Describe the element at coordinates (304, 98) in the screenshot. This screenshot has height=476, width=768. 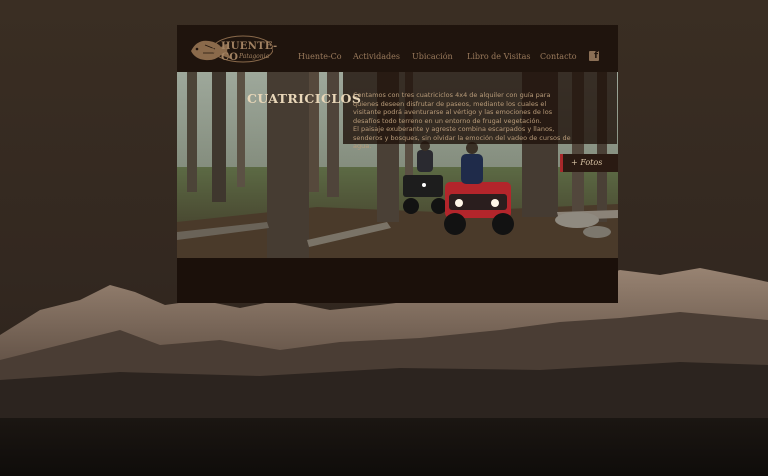
I see `section-title: CUATRICICLOS` at that location.